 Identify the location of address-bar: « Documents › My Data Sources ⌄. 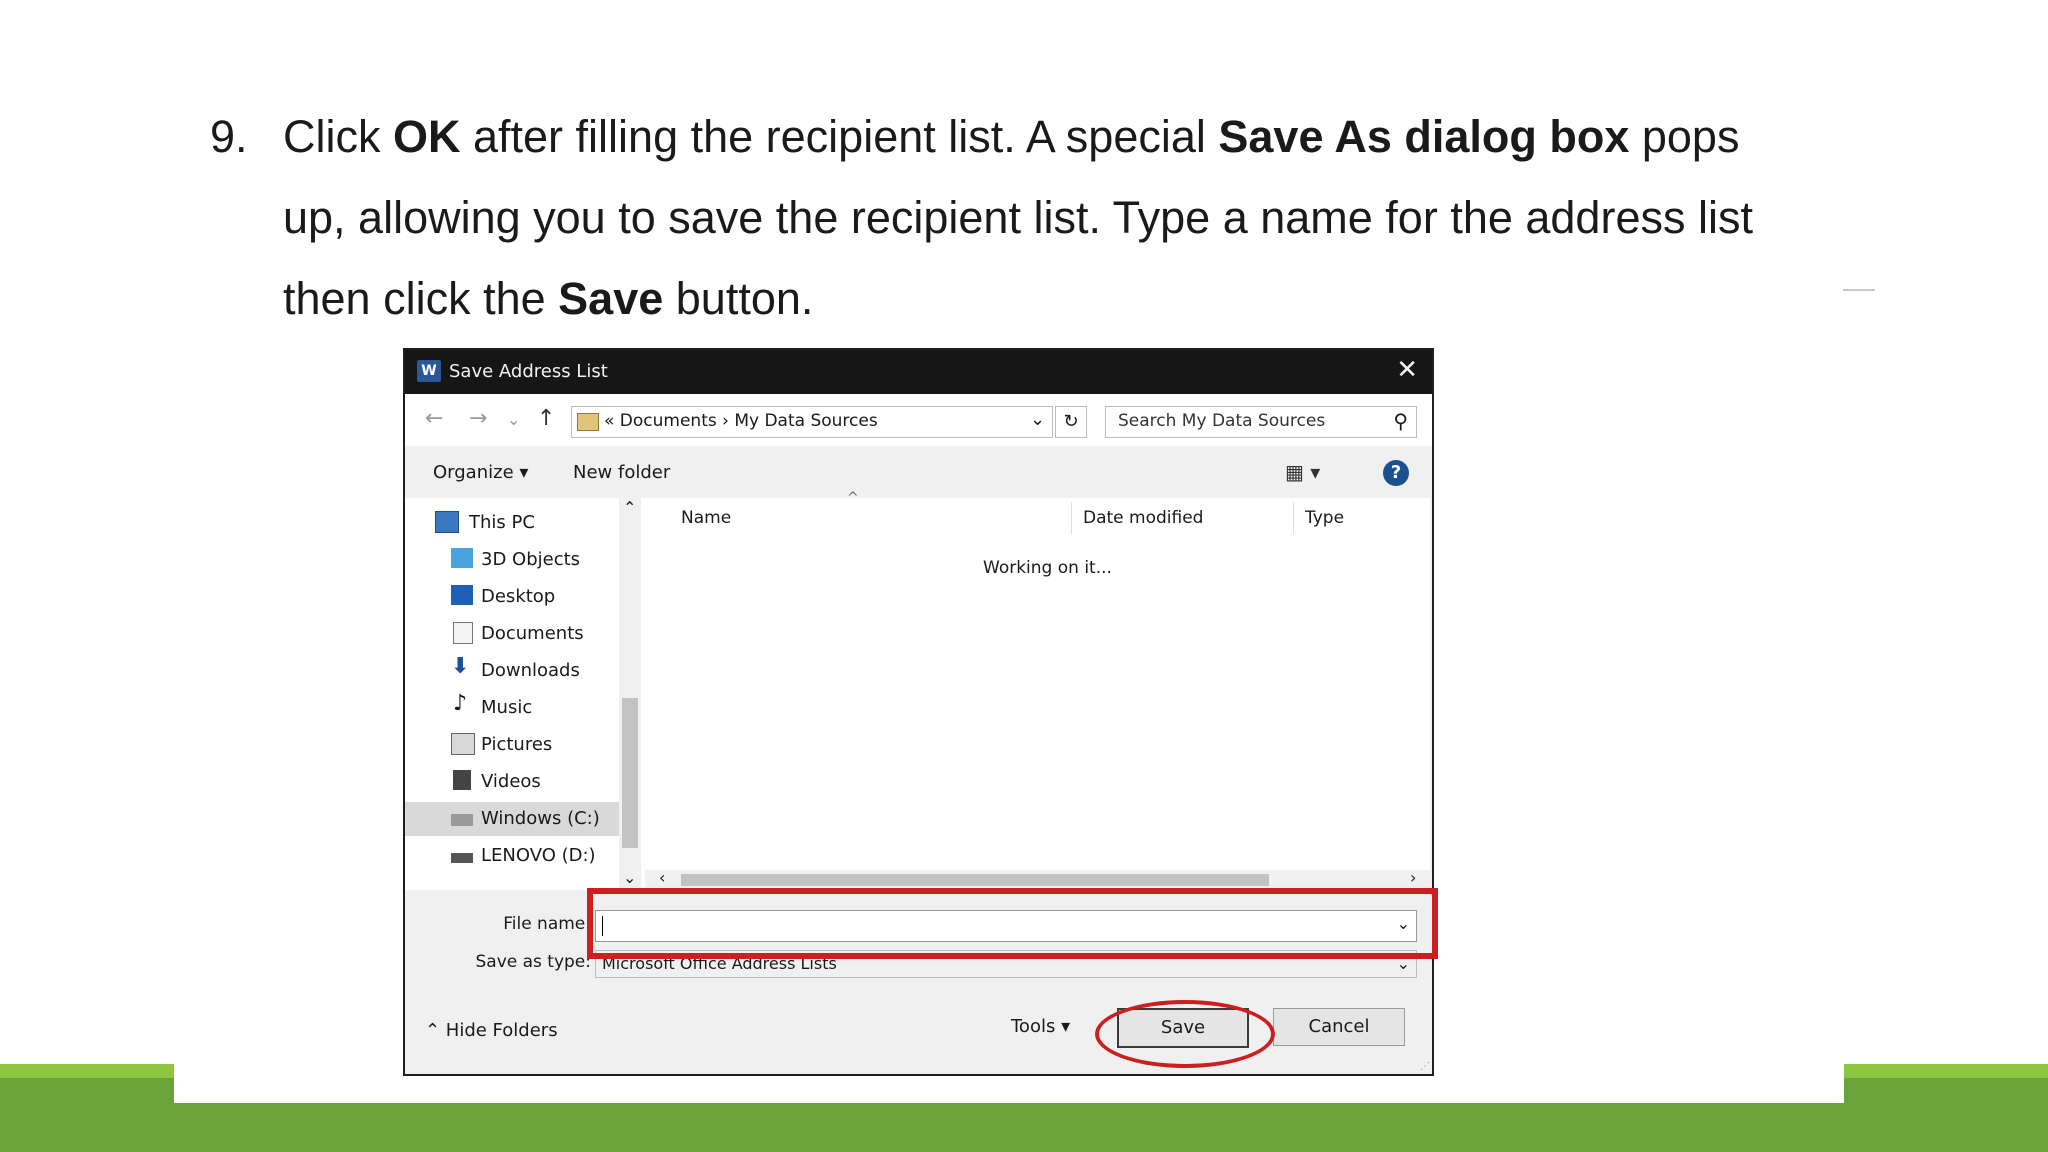
(812, 422).